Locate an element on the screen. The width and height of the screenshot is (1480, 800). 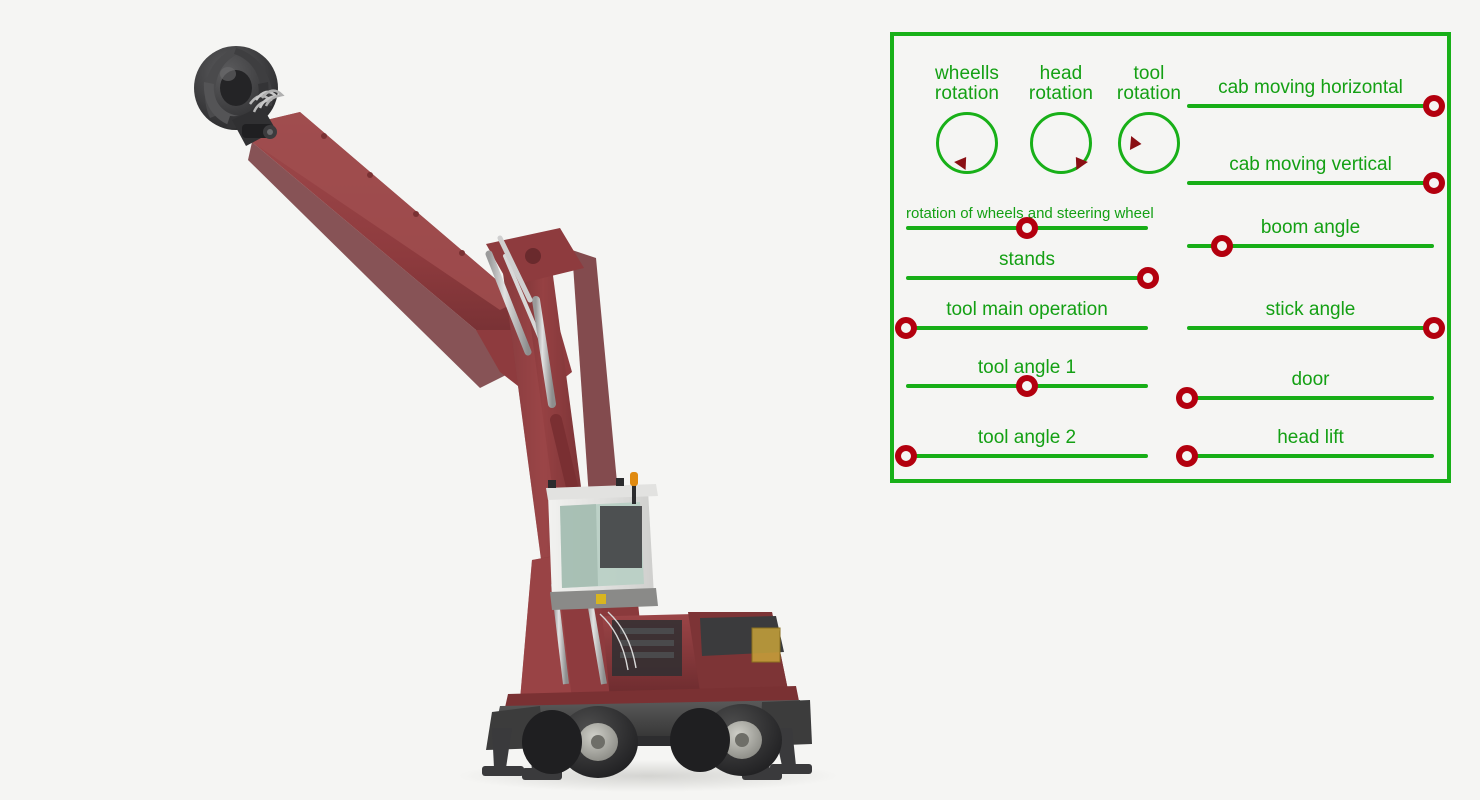
slider-handle-head-lift is located at coordinates (1187, 456).